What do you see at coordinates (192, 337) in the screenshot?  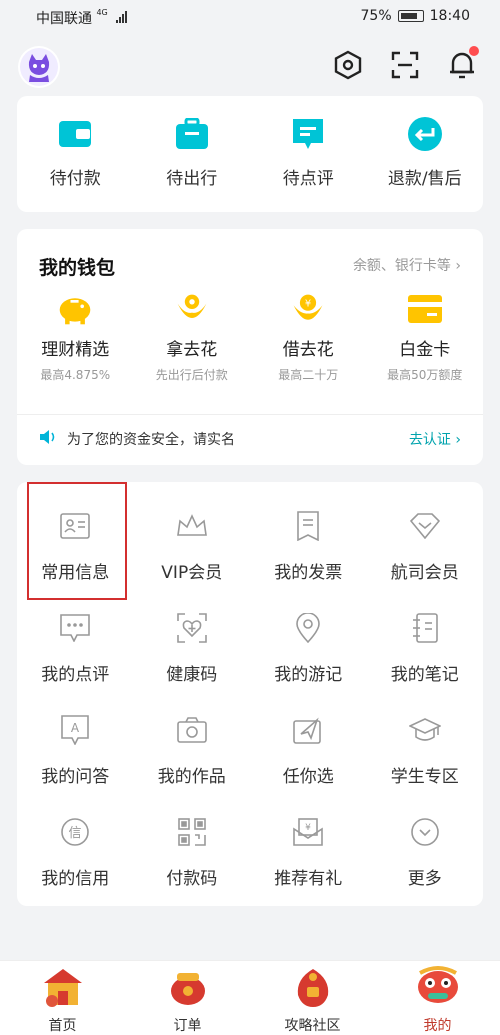 I see `wallet-item-naquhua: 拿去花 先出行后付款` at bounding box center [192, 337].